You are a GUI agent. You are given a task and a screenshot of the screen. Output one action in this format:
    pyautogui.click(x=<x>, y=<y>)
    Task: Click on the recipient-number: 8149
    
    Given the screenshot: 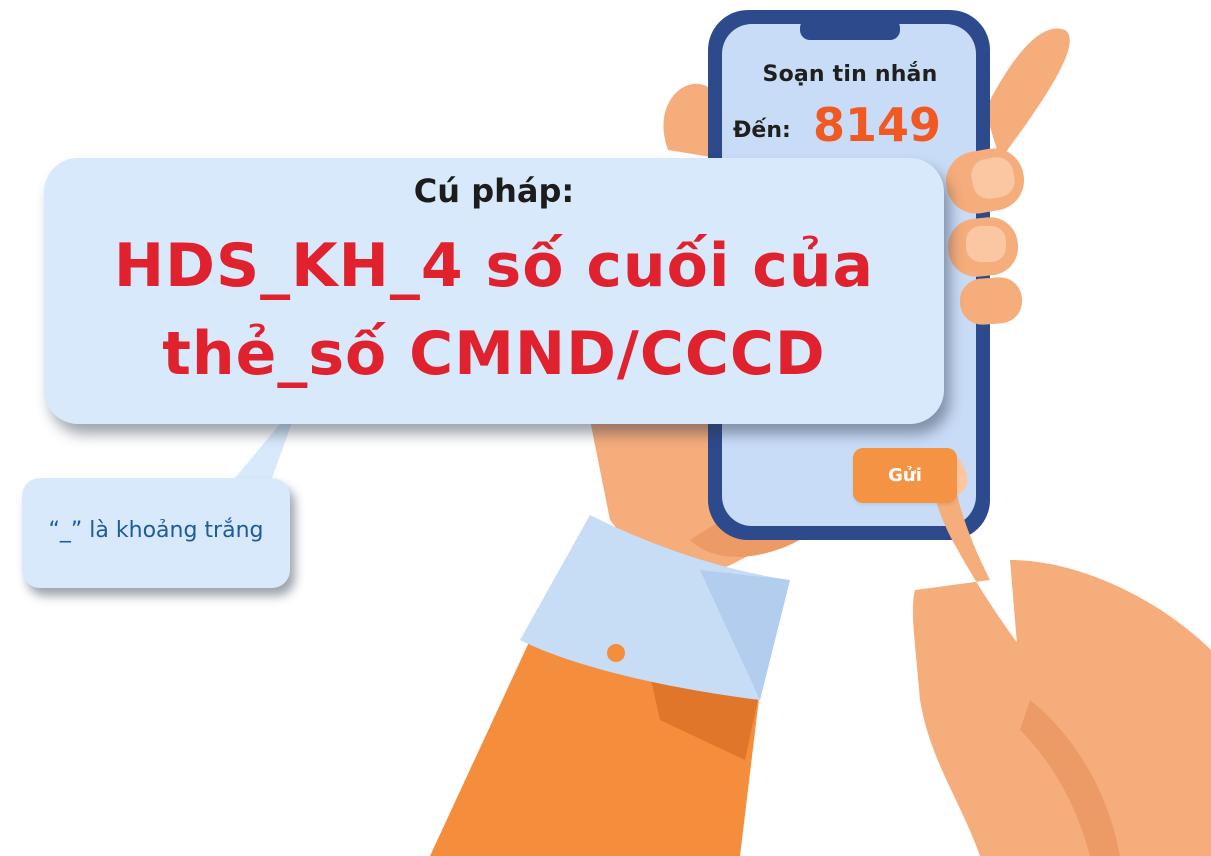 What is the action you would take?
    pyautogui.click(x=877, y=125)
    